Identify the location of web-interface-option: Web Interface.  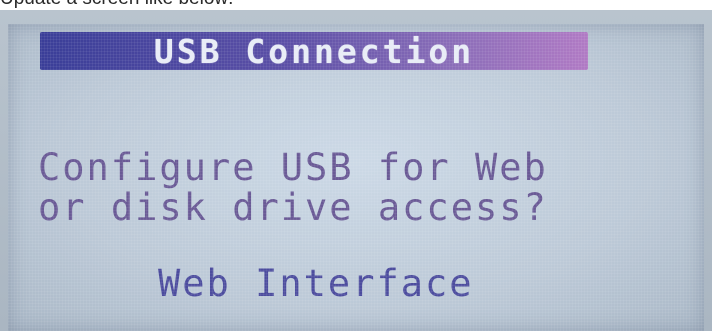
(316, 284).